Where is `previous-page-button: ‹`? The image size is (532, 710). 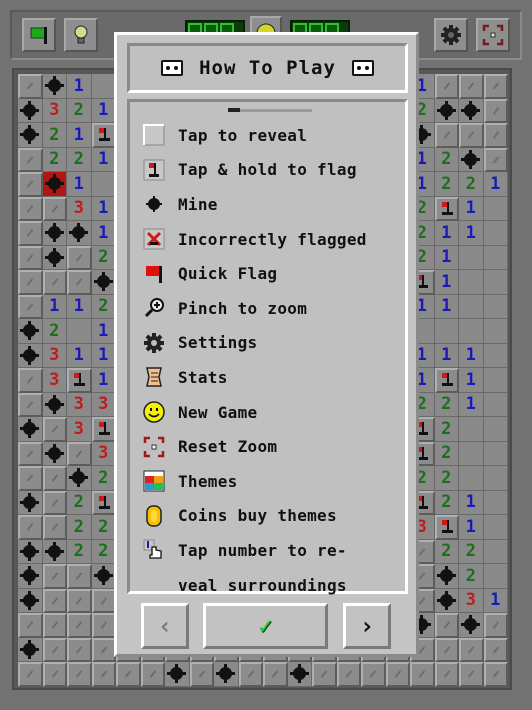
previous-page-button: ‹ is located at coordinates (165, 626).